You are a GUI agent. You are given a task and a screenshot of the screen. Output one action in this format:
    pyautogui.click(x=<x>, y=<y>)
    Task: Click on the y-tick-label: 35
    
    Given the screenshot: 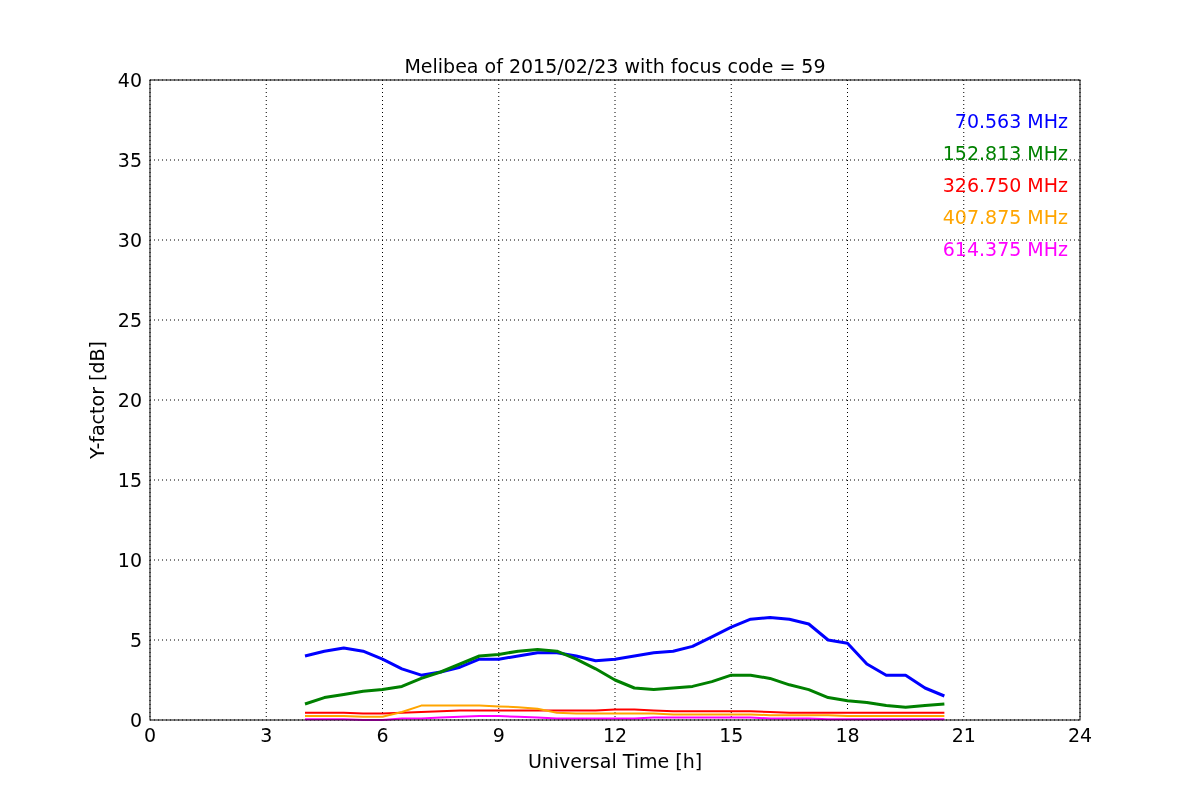 What is the action you would take?
    pyautogui.click(x=129, y=160)
    